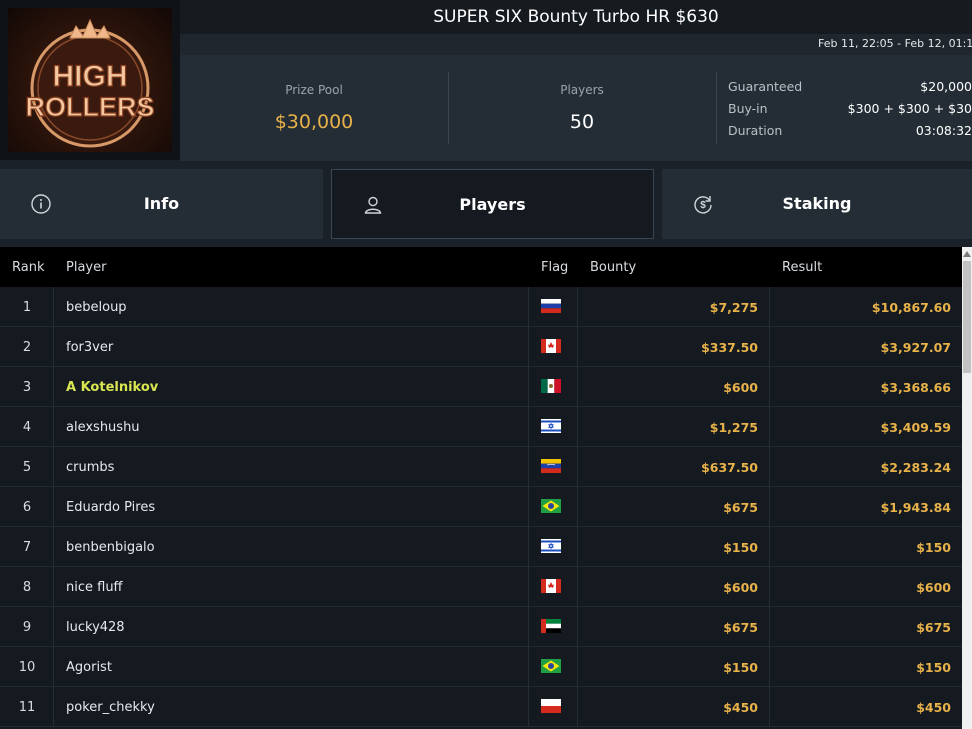 The image size is (972, 729). What do you see at coordinates (28, 267) in the screenshot?
I see `header-rank: Rank` at bounding box center [28, 267].